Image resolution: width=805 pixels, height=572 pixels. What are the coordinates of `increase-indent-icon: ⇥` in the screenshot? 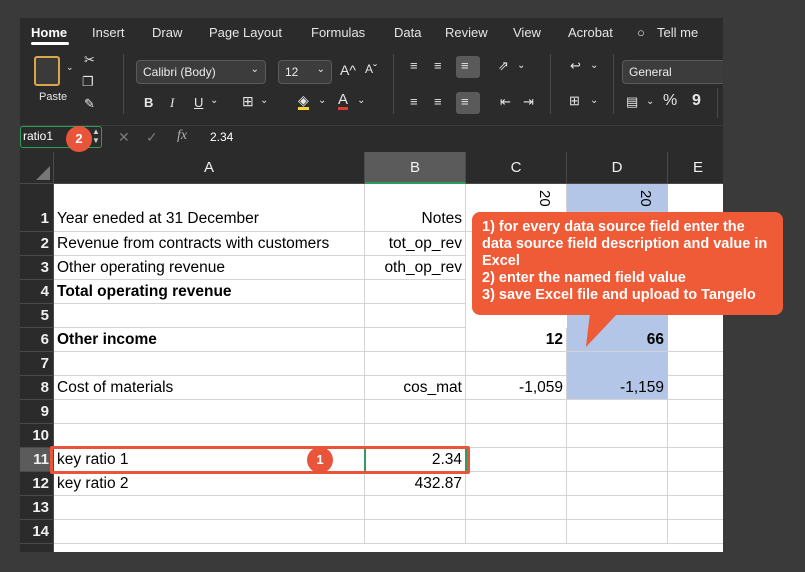 It's located at (528, 102).